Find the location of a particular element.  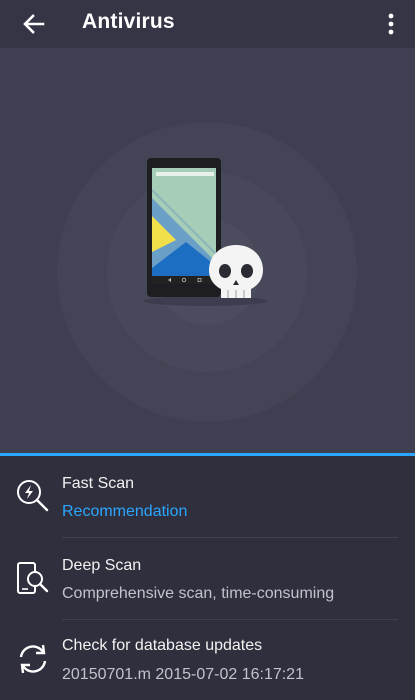

deep-scan-subtitle: Comprehensive scan, time-consuming is located at coordinates (198, 593).